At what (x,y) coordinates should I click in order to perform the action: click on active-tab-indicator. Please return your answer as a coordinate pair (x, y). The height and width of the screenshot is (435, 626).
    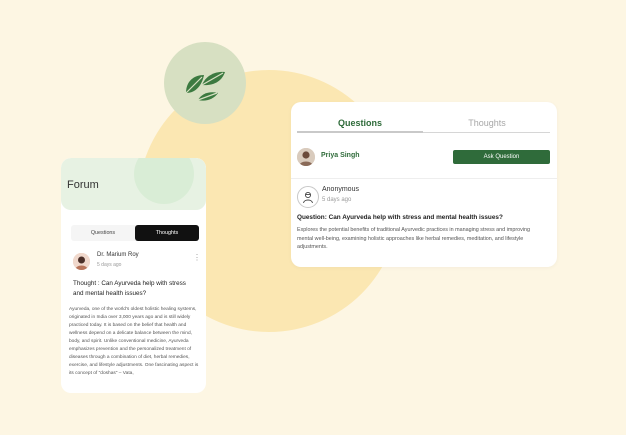
    Looking at the image, I should click on (360, 132).